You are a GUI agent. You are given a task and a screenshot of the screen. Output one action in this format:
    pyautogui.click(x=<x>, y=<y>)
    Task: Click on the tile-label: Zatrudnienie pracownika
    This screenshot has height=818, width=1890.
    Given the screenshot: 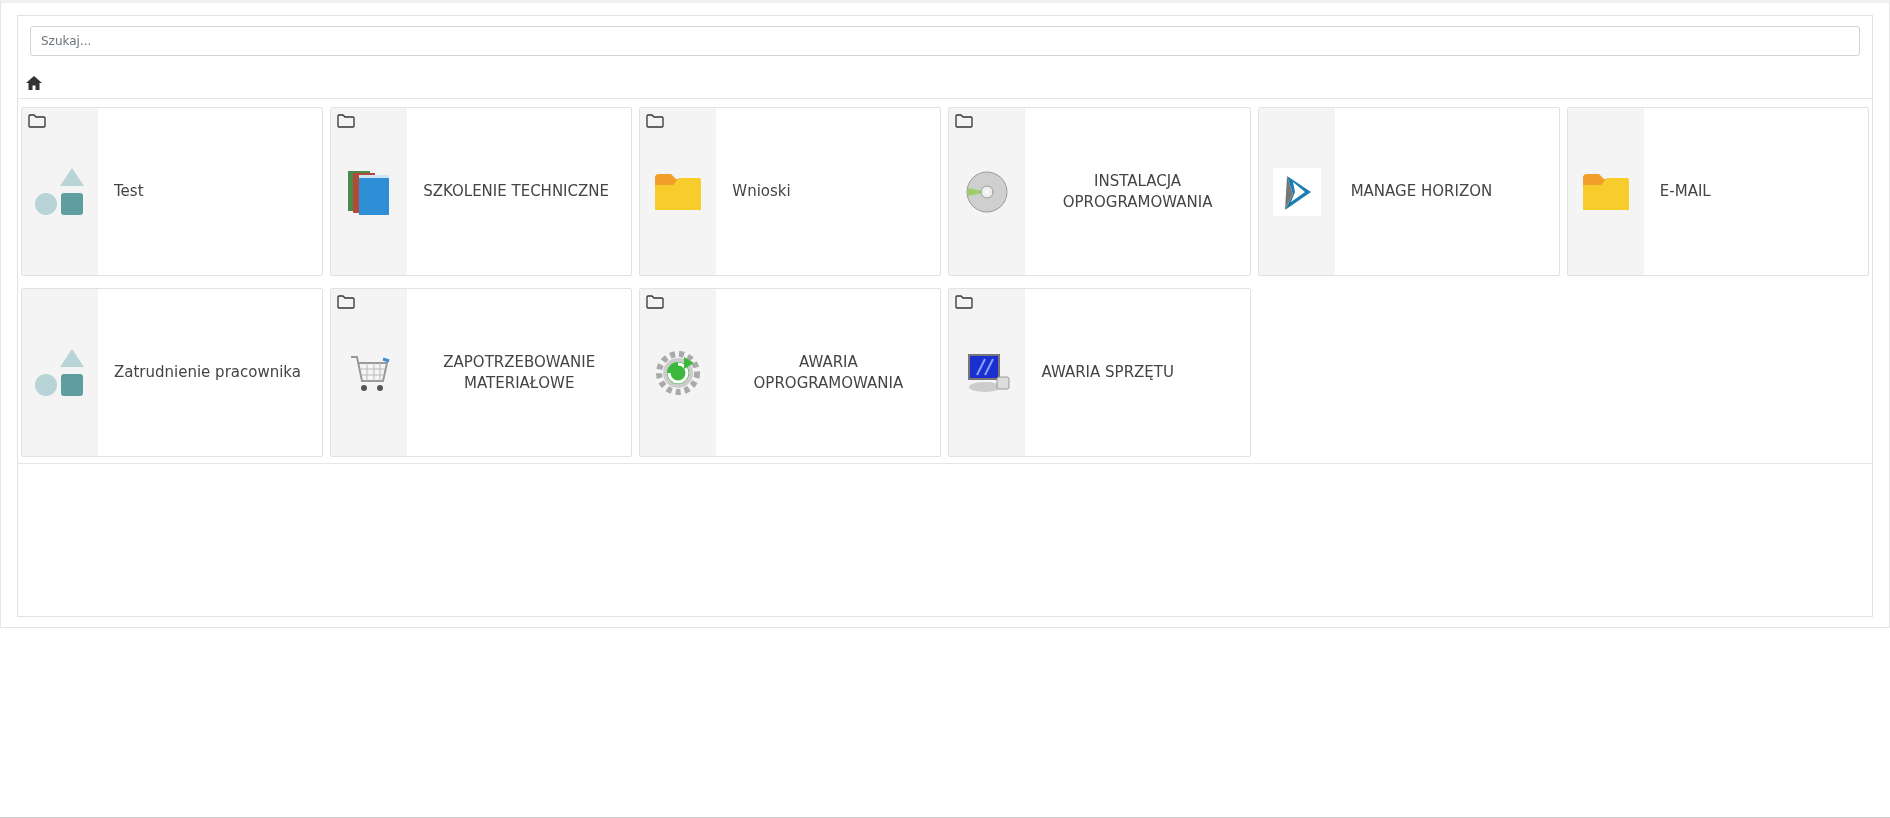 What is the action you would take?
    pyautogui.click(x=207, y=372)
    